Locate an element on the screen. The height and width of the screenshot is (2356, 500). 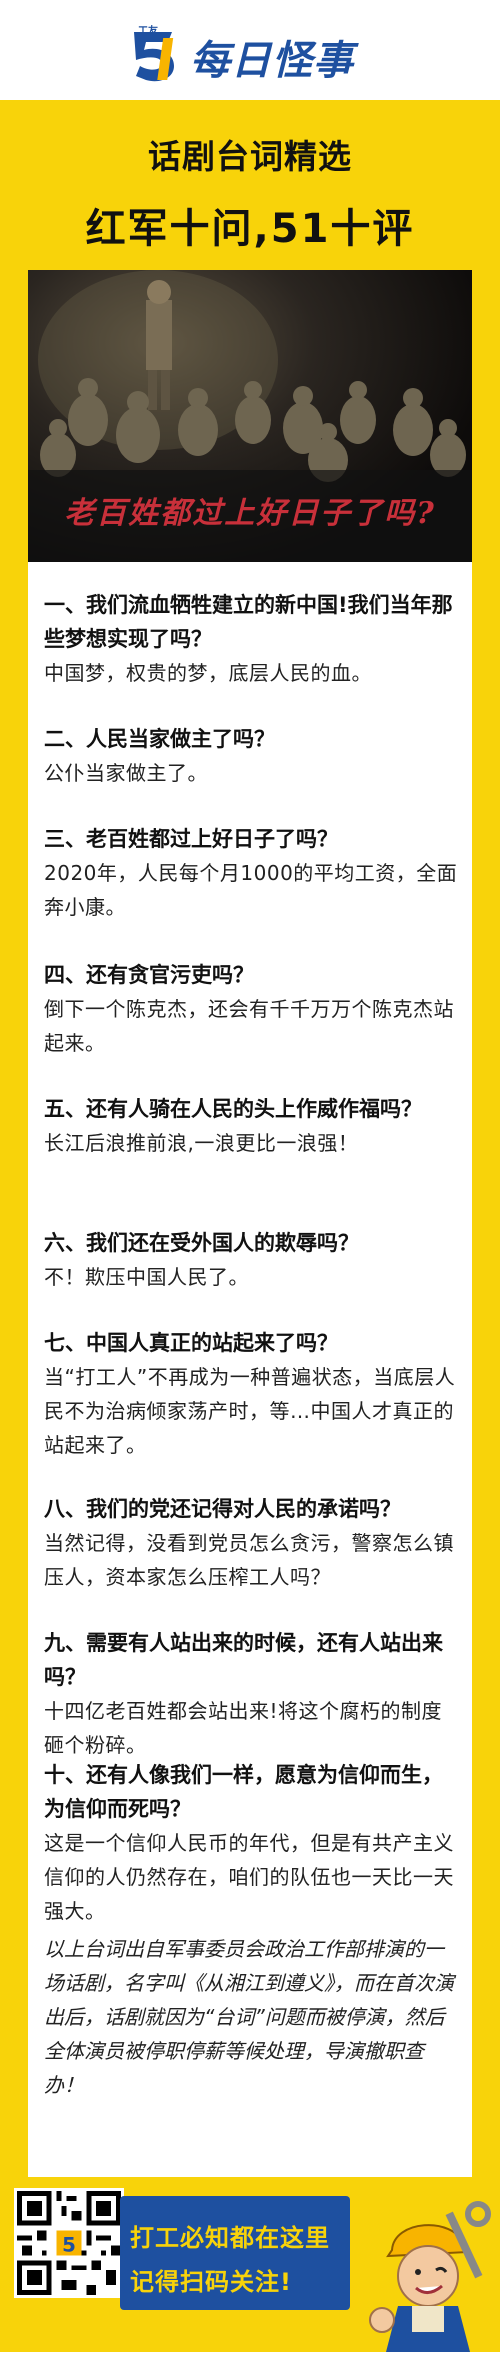
worker-mascot-icon is located at coordinates (426, 2266).